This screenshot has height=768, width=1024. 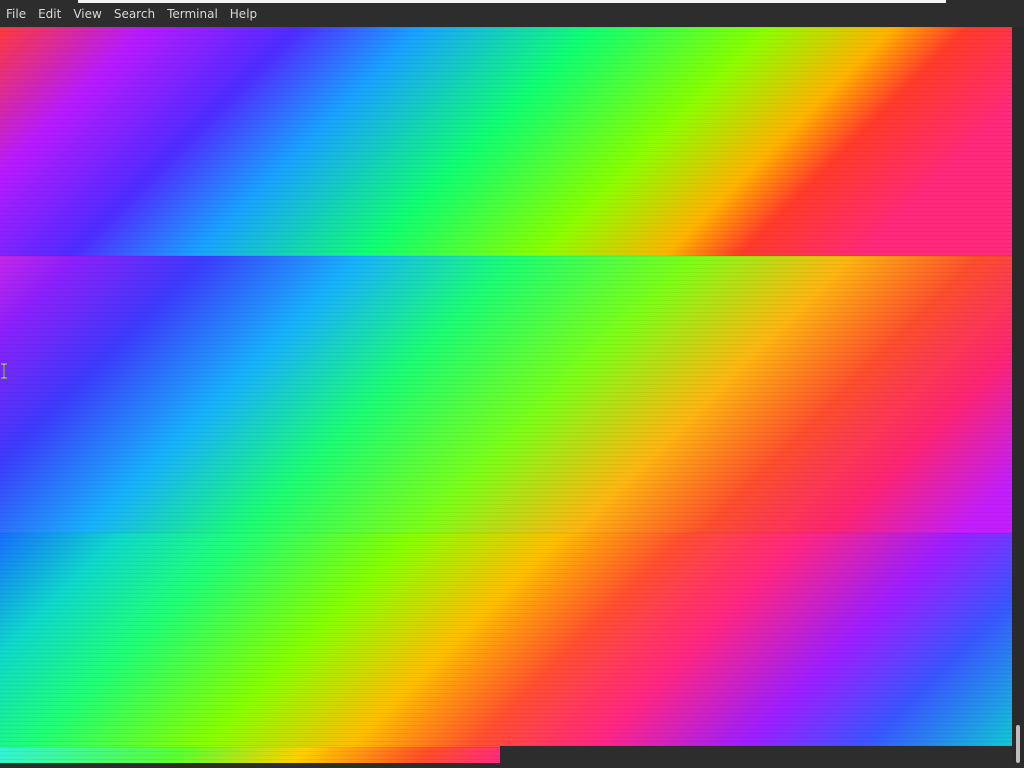 What do you see at coordinates (1018, 744) in the screenshot?
I see `terminal-scrollbar-thumb` at bounding box center [1018, 744].